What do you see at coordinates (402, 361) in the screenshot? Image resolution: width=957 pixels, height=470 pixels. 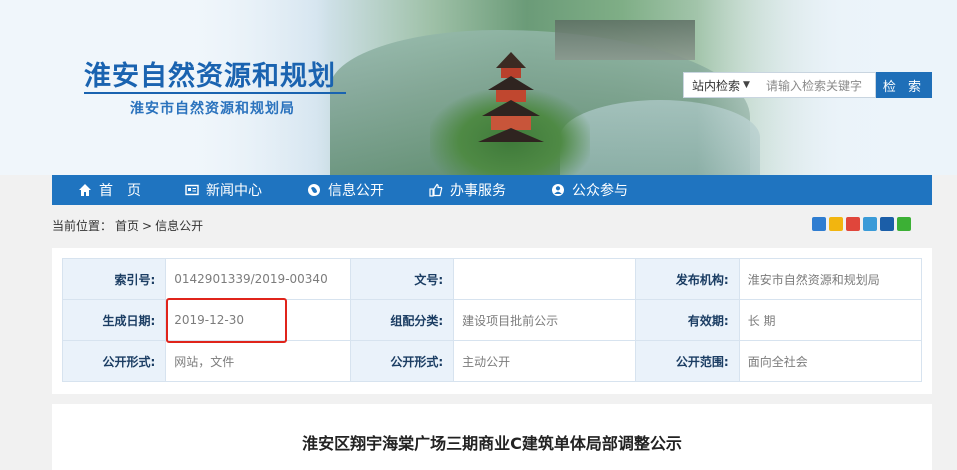 I see `disclosure-mode-label: 公开形式:` at bounding box center [402, 361].